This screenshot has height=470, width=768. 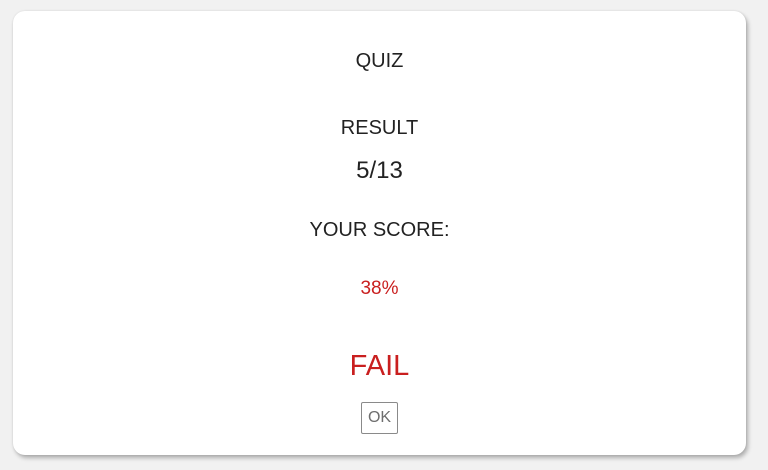 What do you see at coordinates (379, 288) in the screenshot?
I see `score-value: 38%` at bounding box center [379, 288].